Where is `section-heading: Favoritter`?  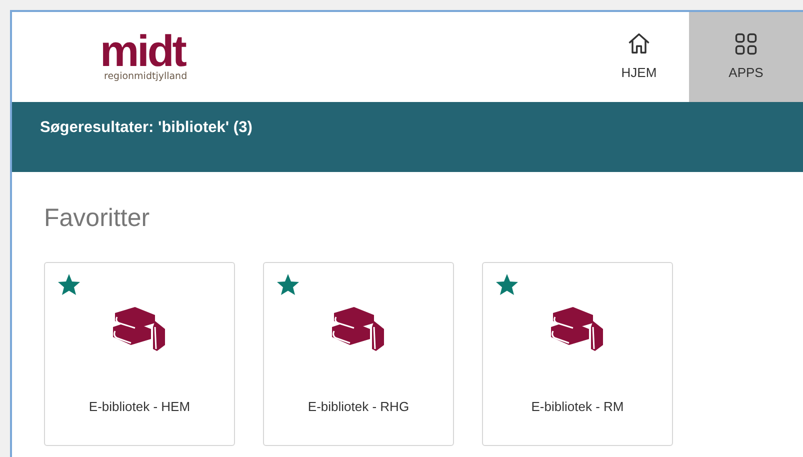 section-heading: Favoritter is located at coordinates (97, 218).